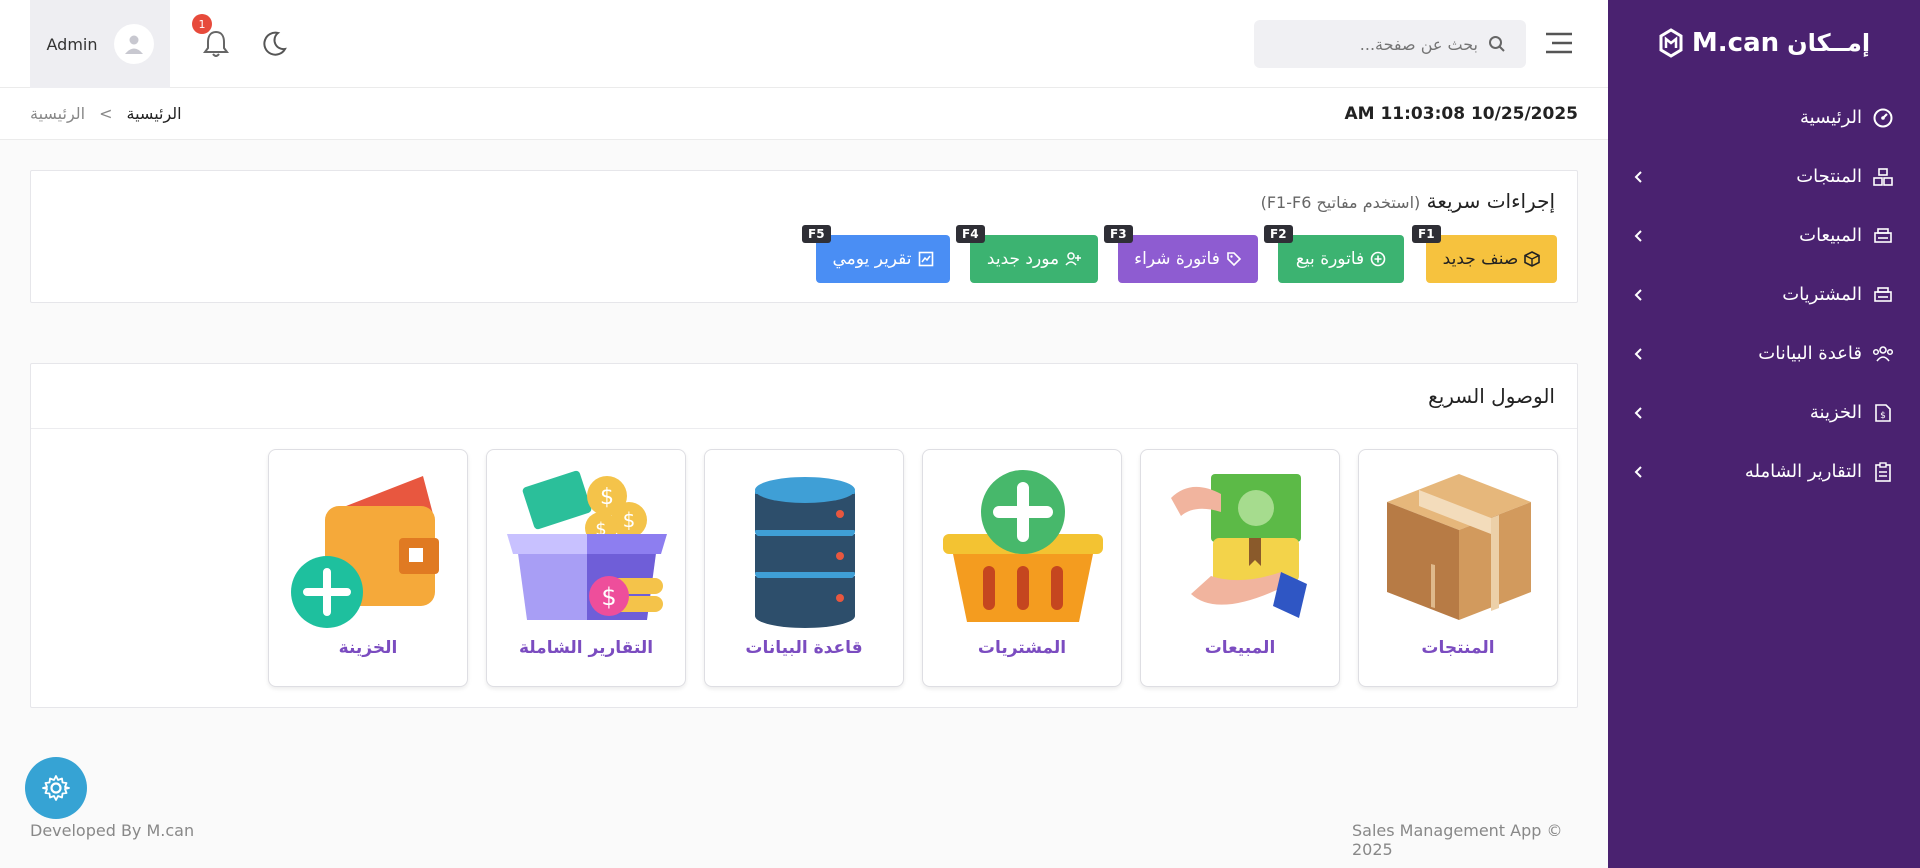 Image resolution: width=1920 pixels, height=868 pixels. Describe the element at coordinates (1764, 235) in the screenshot. I see `sidebar-item-sales: المبيعات` at that location.